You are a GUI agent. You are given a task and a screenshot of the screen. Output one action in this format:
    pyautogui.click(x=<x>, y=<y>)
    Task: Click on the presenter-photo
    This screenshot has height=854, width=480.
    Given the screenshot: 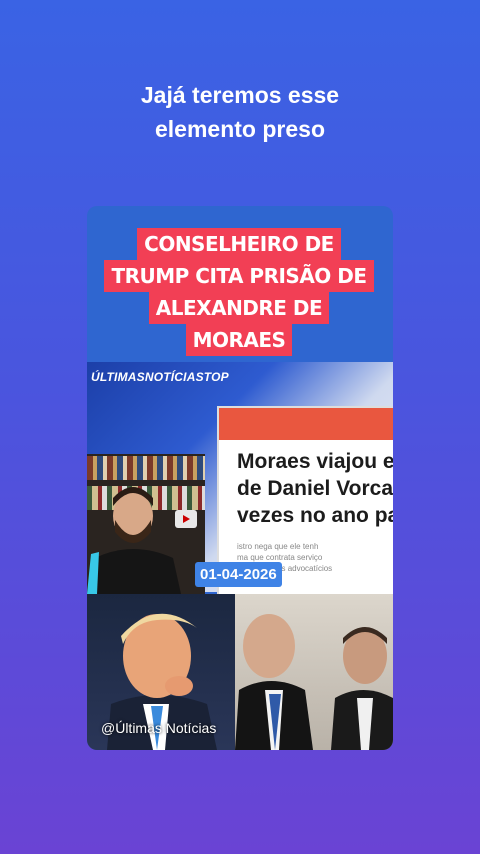 What is the action you would take?
    pyautogui.click(x=146, y=524)
    